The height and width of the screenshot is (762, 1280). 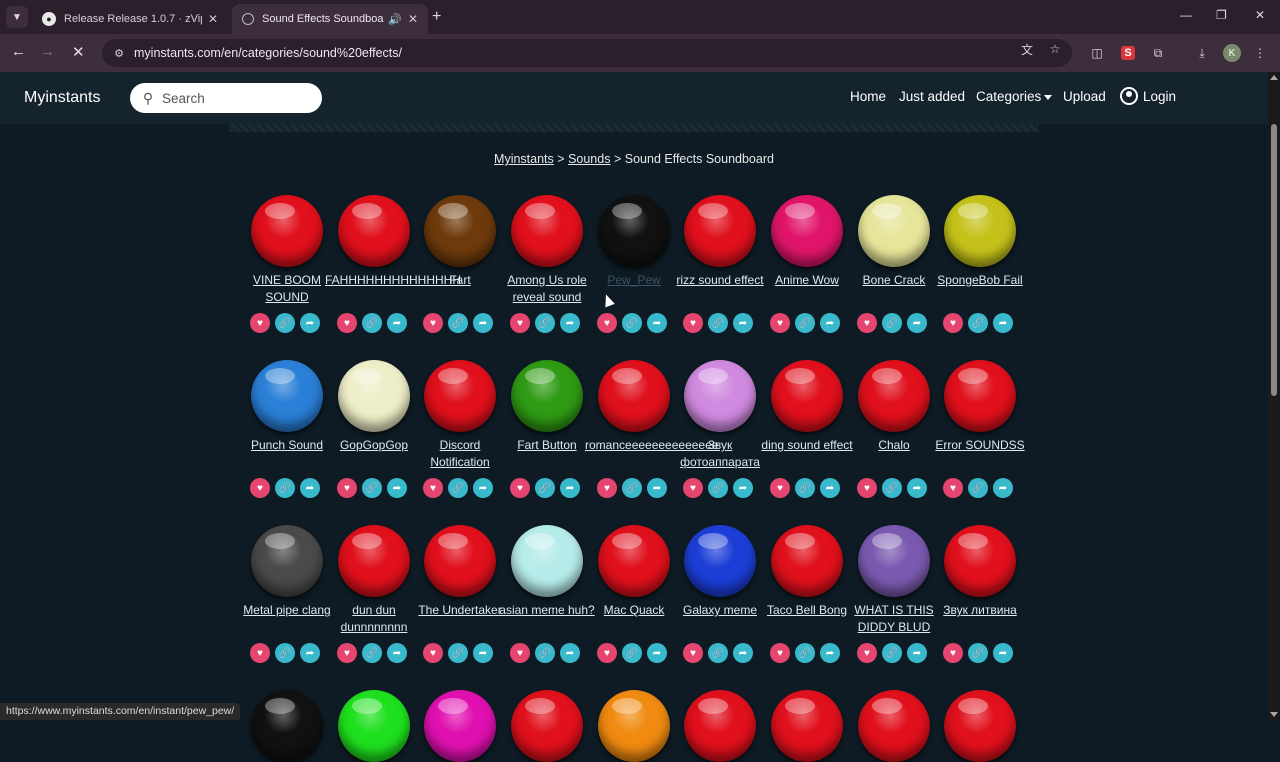 What do you see at coordinates (1260, 53) in the screenshot?
I see `browser-menu-icon: ⋮` at bounding box center [1260, 53].